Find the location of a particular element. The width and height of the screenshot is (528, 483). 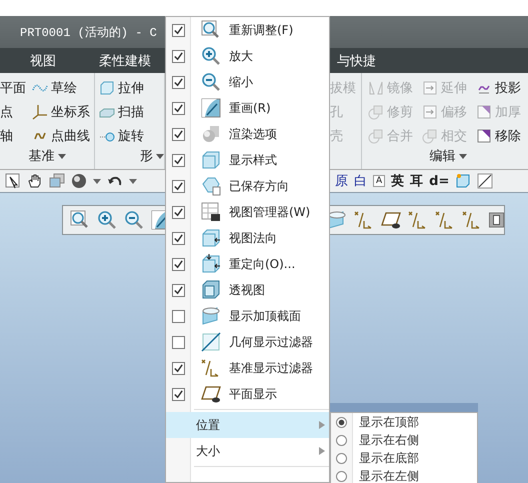

ribbon-button: 旋转 is located at coordinates (121, 136).